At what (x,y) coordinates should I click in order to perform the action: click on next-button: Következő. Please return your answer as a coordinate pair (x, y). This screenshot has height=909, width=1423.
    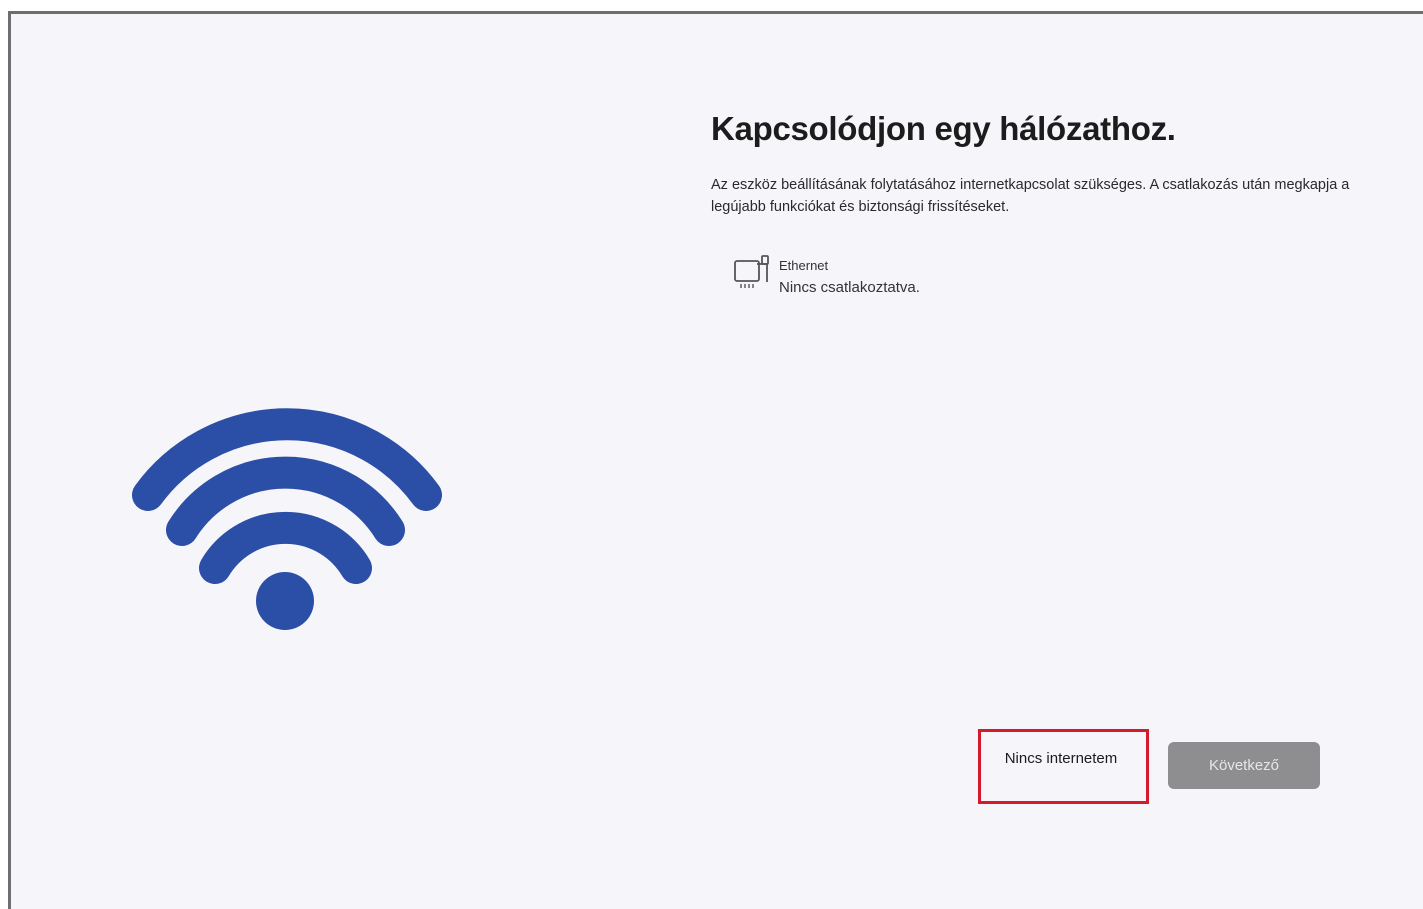
    Looking at the image, I should click on (1244, 765).